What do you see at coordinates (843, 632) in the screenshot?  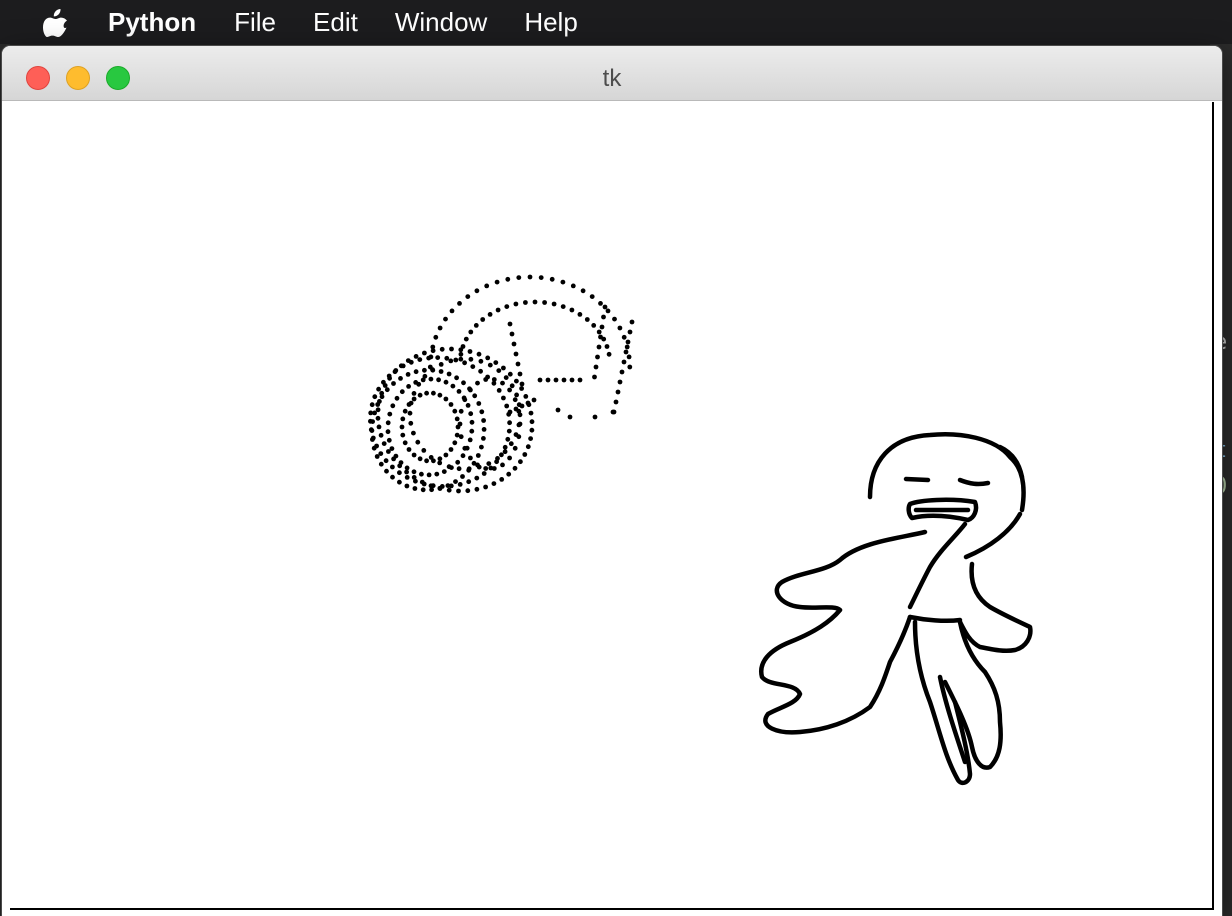 I see `figure-left-sleeve` at bounding box center [843, 632].